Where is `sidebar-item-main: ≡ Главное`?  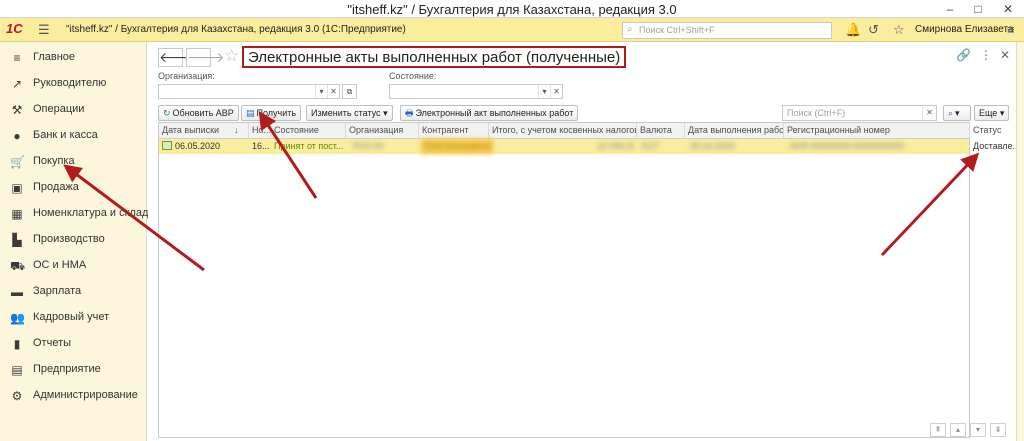 sidebar-item-main: ≡ Главное is located at coordinates (73, 59).